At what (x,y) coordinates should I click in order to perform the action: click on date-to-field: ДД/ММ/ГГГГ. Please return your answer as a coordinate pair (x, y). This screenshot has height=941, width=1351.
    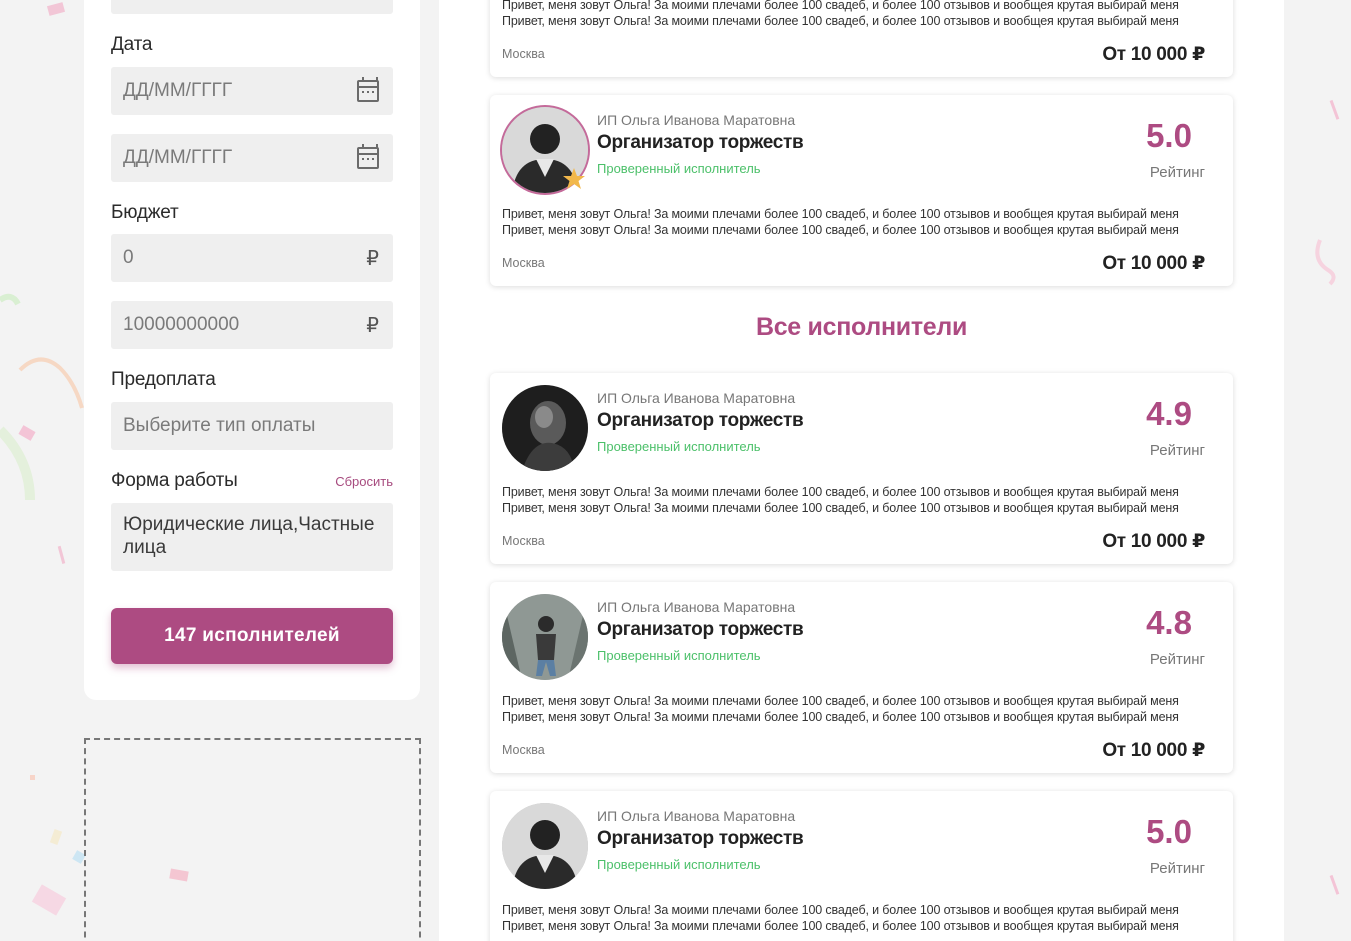
    Looking at the image, I should click on (252, 158).